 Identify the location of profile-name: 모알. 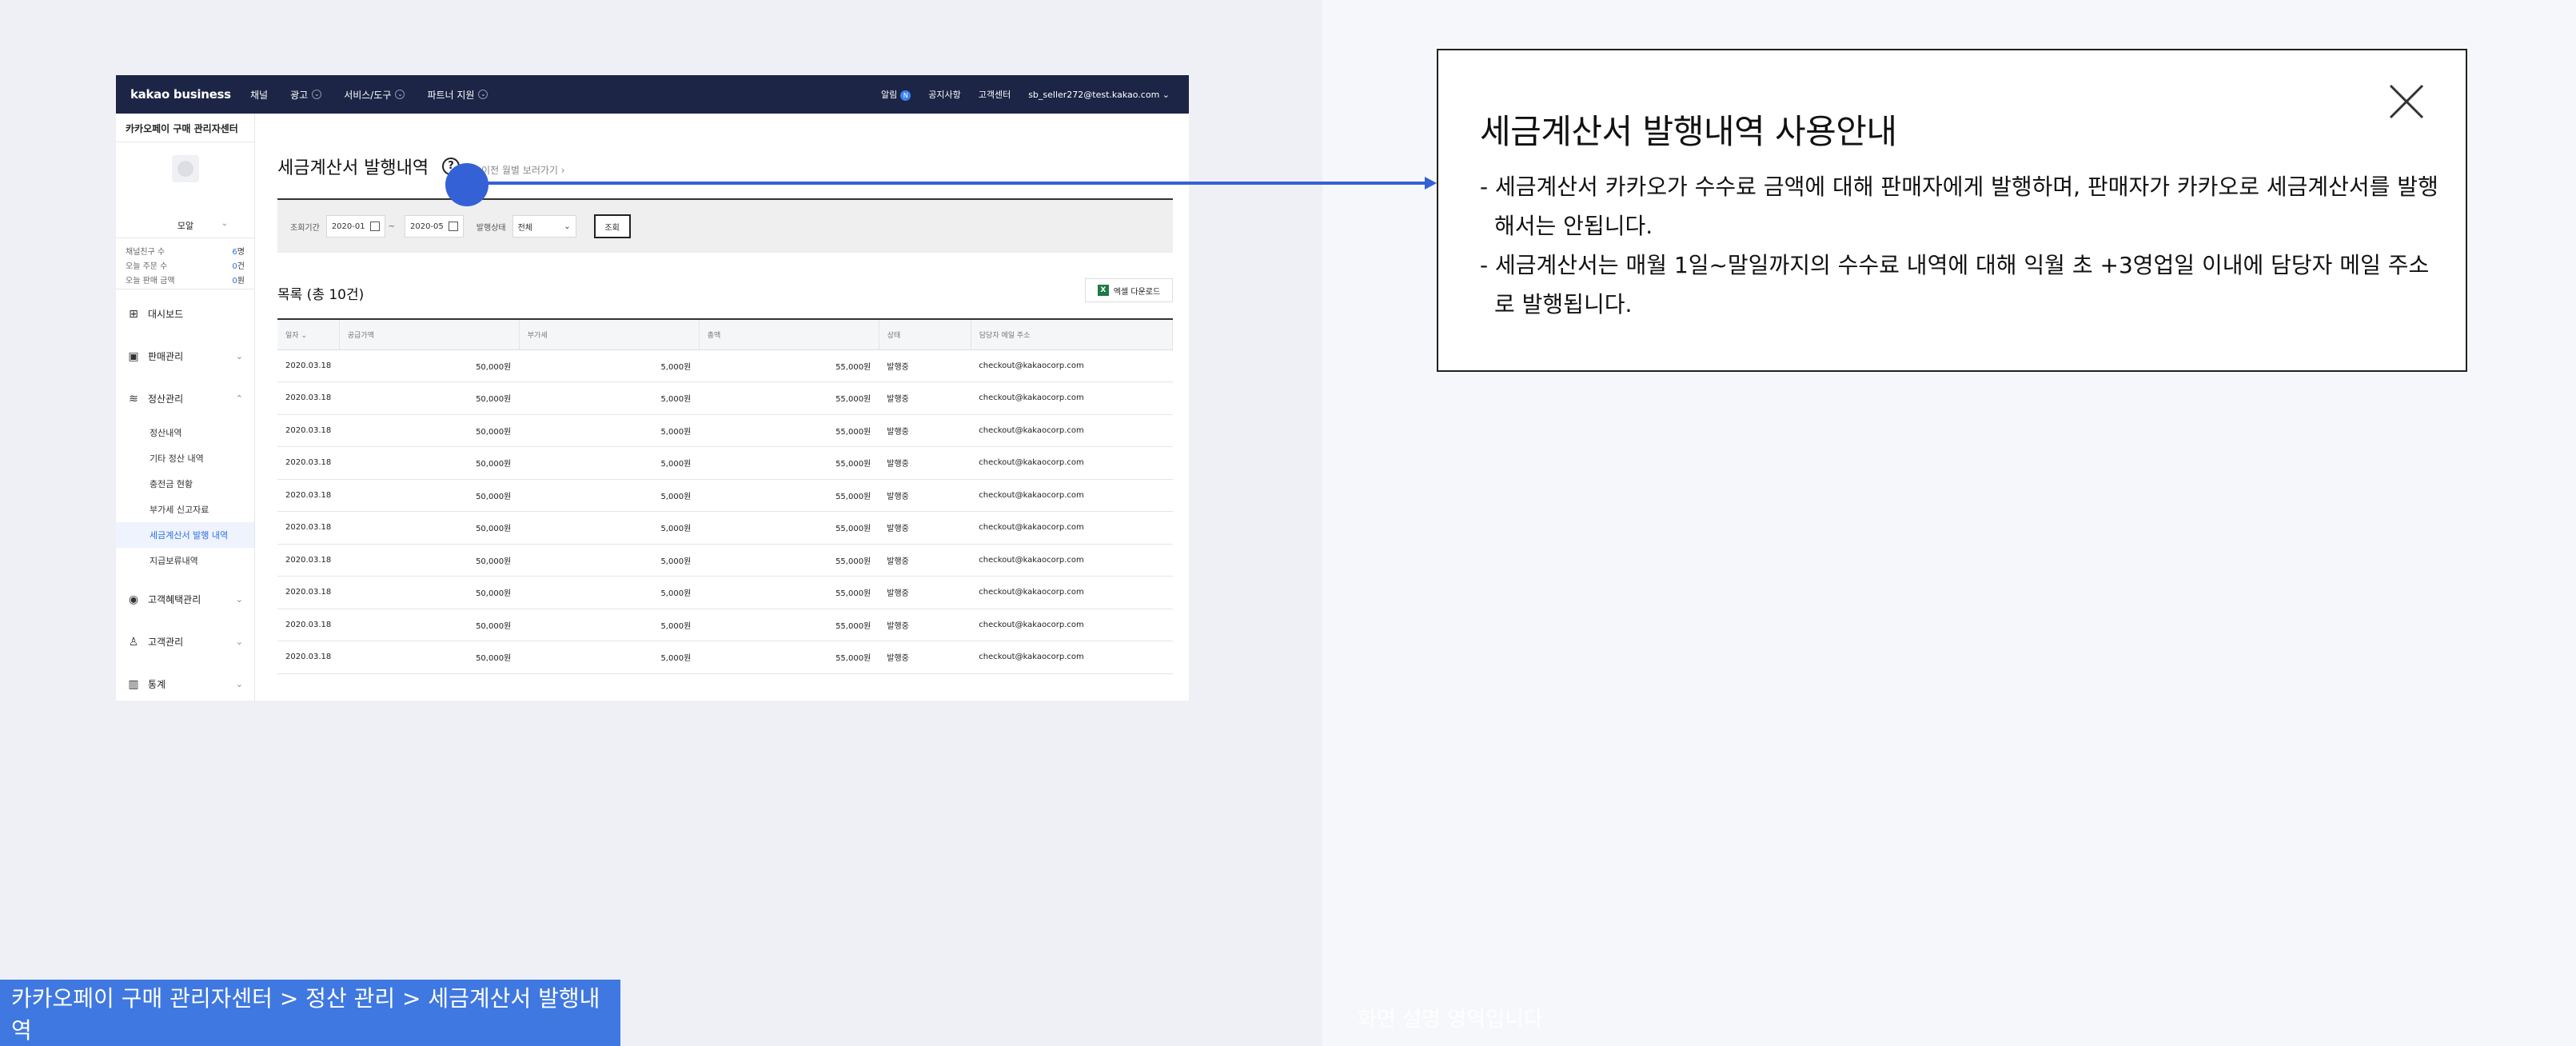
(185, 226).